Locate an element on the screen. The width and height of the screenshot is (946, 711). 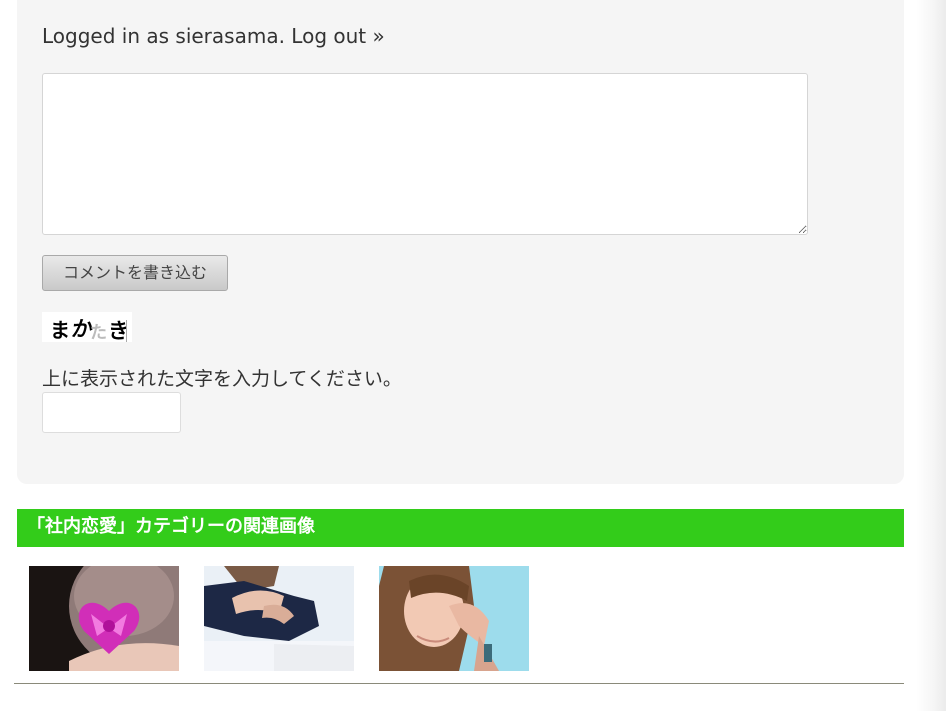
ribbon-heart-photo-icon is located at coordinates (104, 618).